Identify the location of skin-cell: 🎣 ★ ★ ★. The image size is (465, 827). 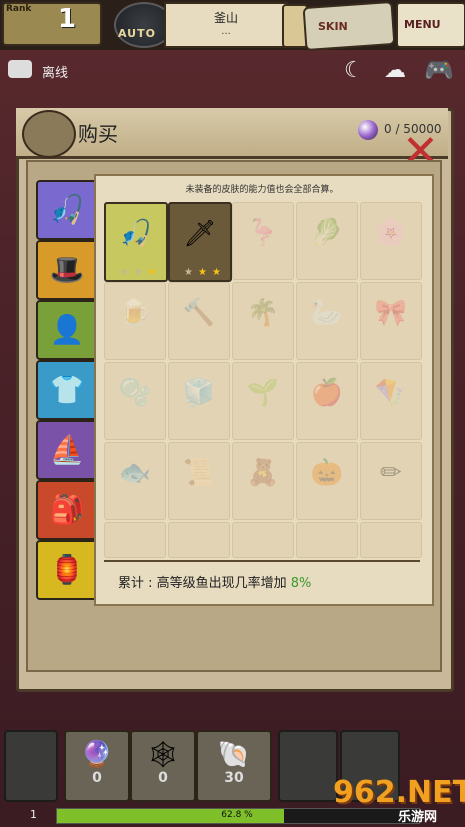
(136, 242).